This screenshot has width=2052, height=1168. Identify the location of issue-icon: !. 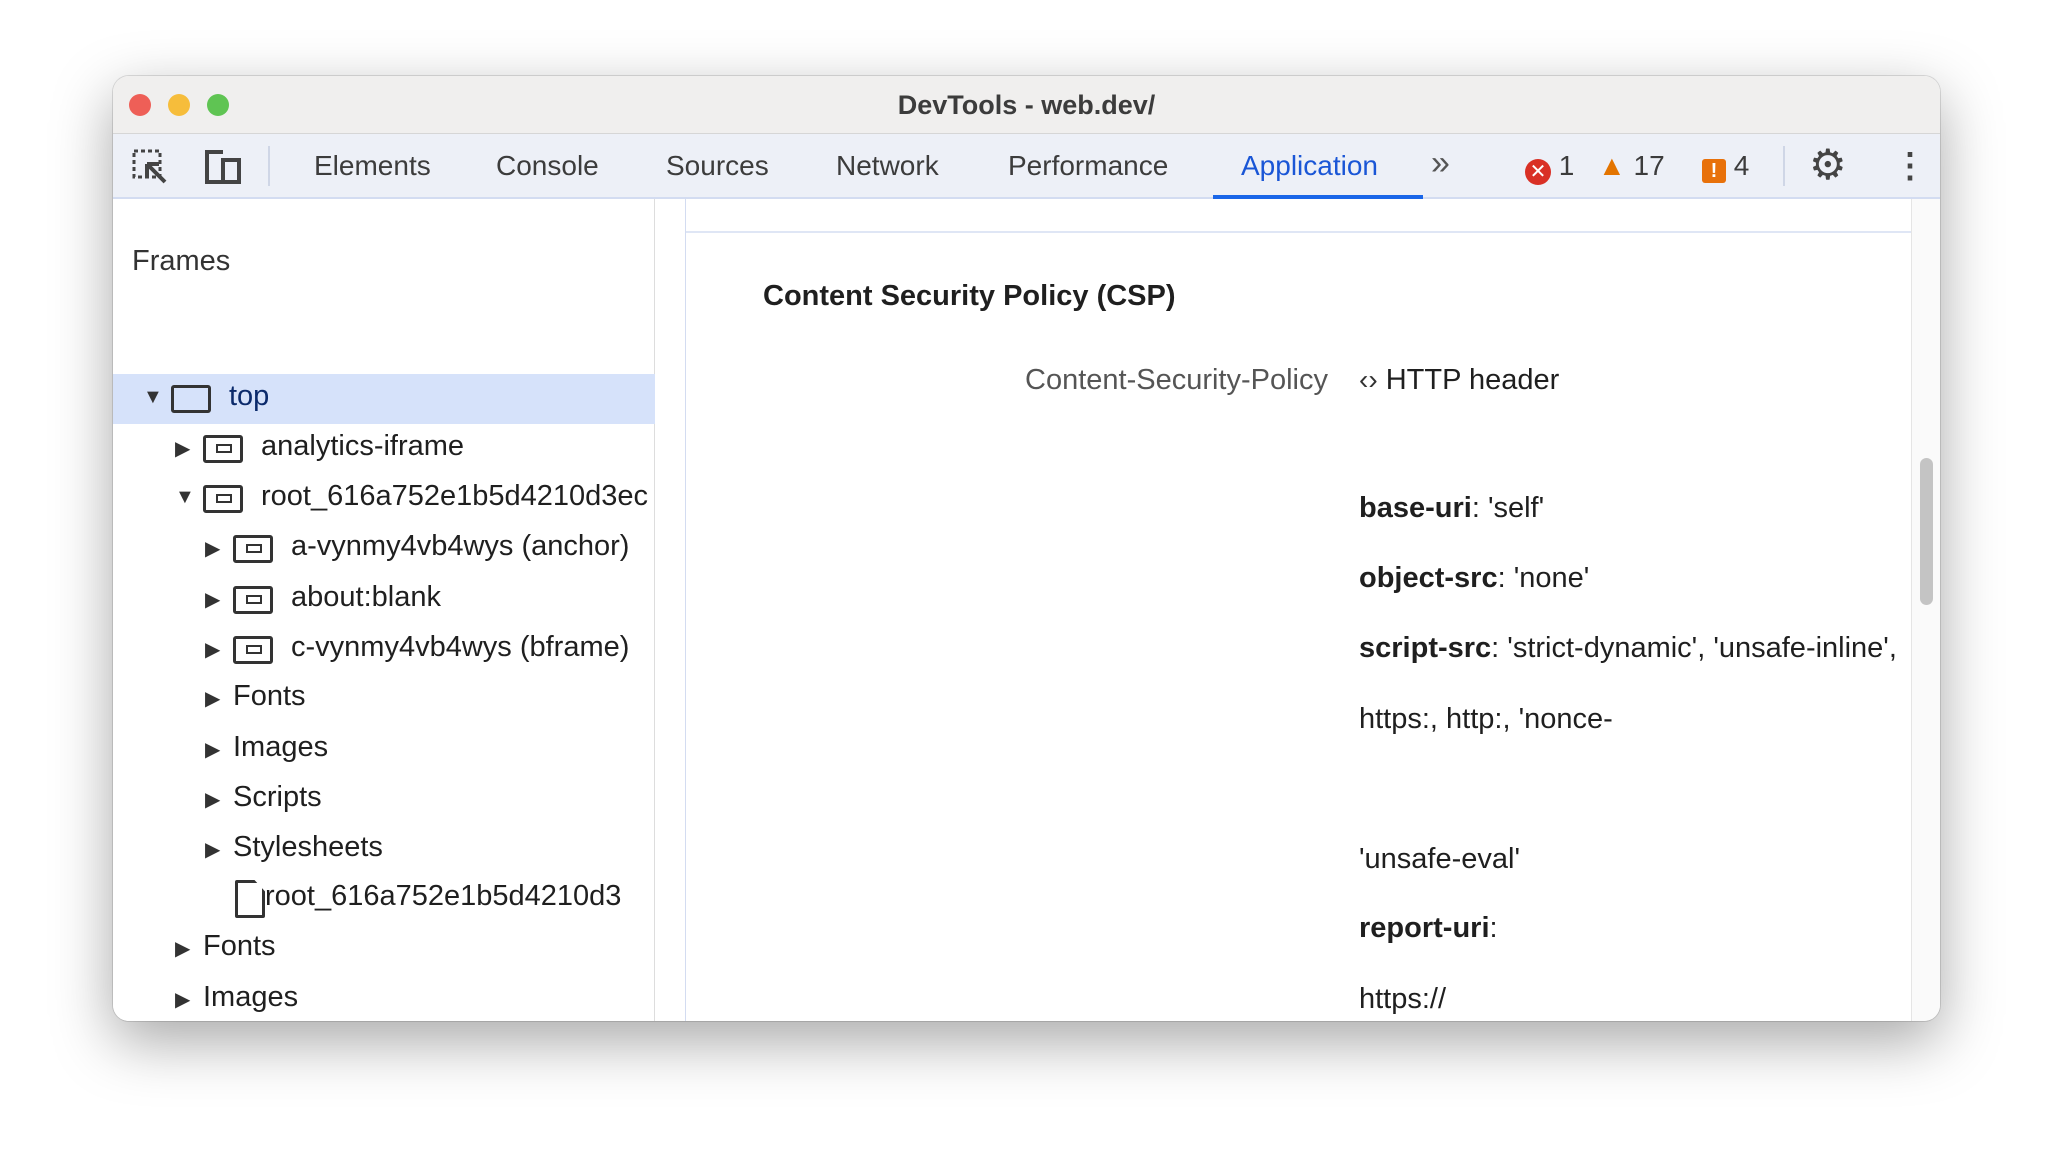
(1714, 171).